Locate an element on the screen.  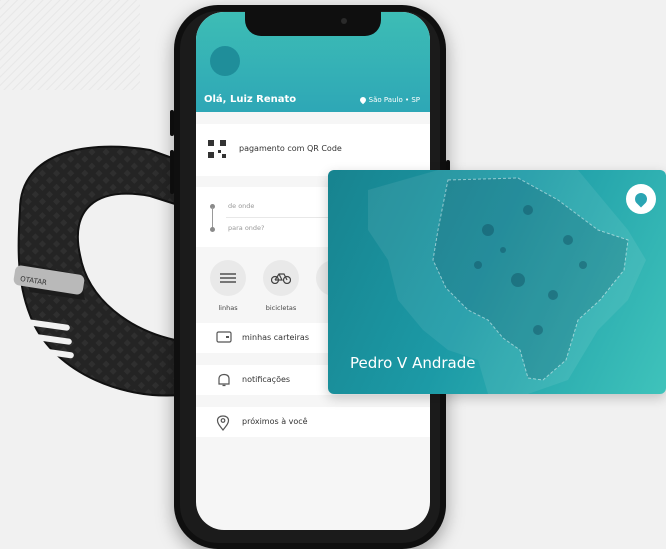
menu-item-notifications-label: notificações is located at coordinates (266, 379).